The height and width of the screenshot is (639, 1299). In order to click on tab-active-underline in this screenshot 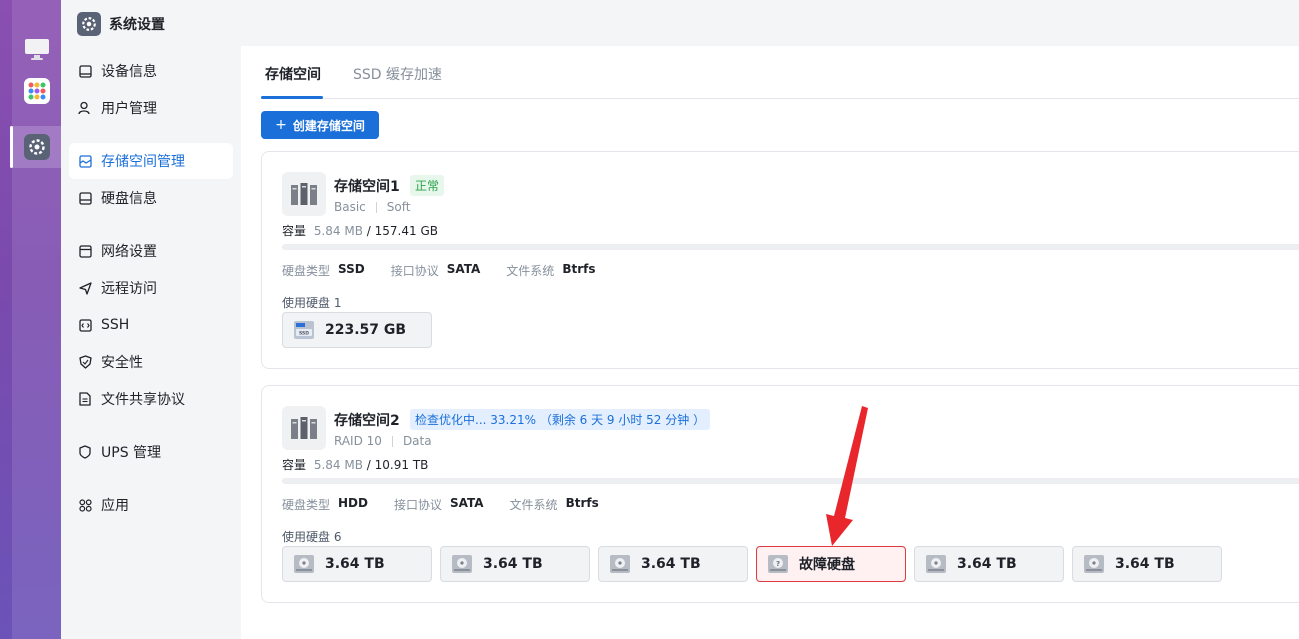, I will do `click(292, 97)`.